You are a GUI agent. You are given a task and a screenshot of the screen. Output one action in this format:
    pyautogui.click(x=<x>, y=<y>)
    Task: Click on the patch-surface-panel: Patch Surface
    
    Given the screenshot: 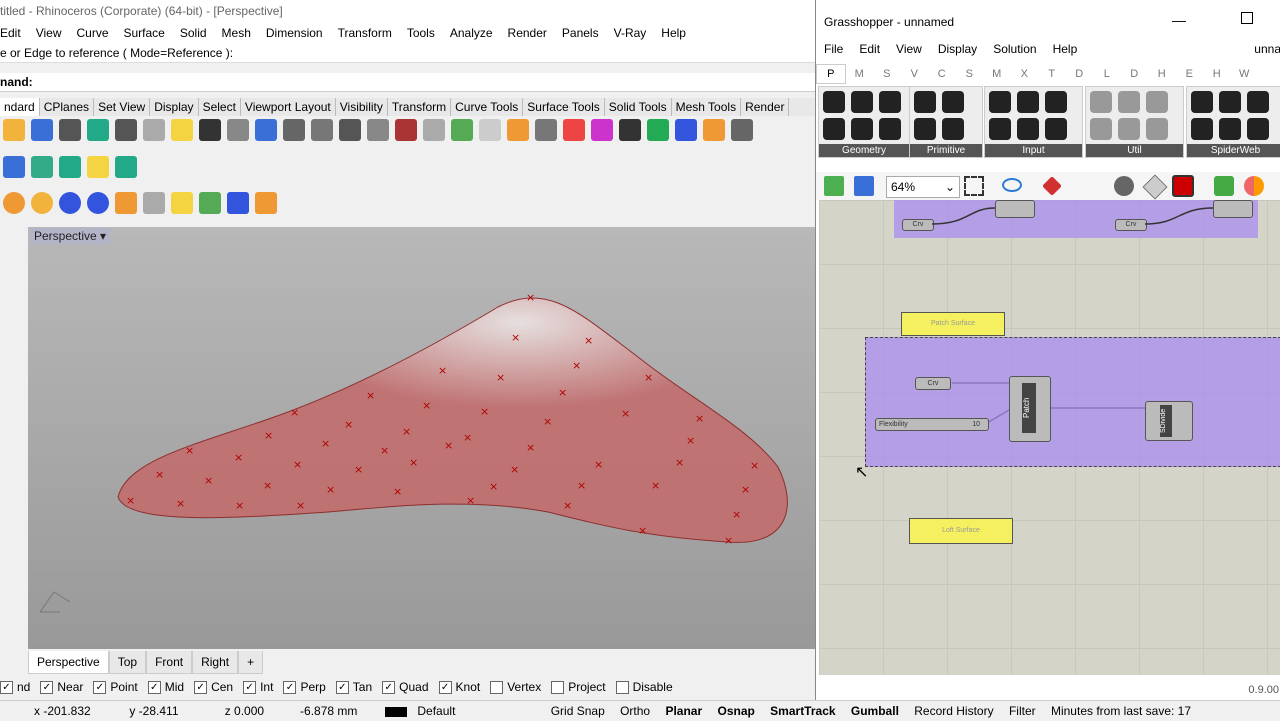 What is the action you would take?
    pyautogui.click(x=953, y=324)
    